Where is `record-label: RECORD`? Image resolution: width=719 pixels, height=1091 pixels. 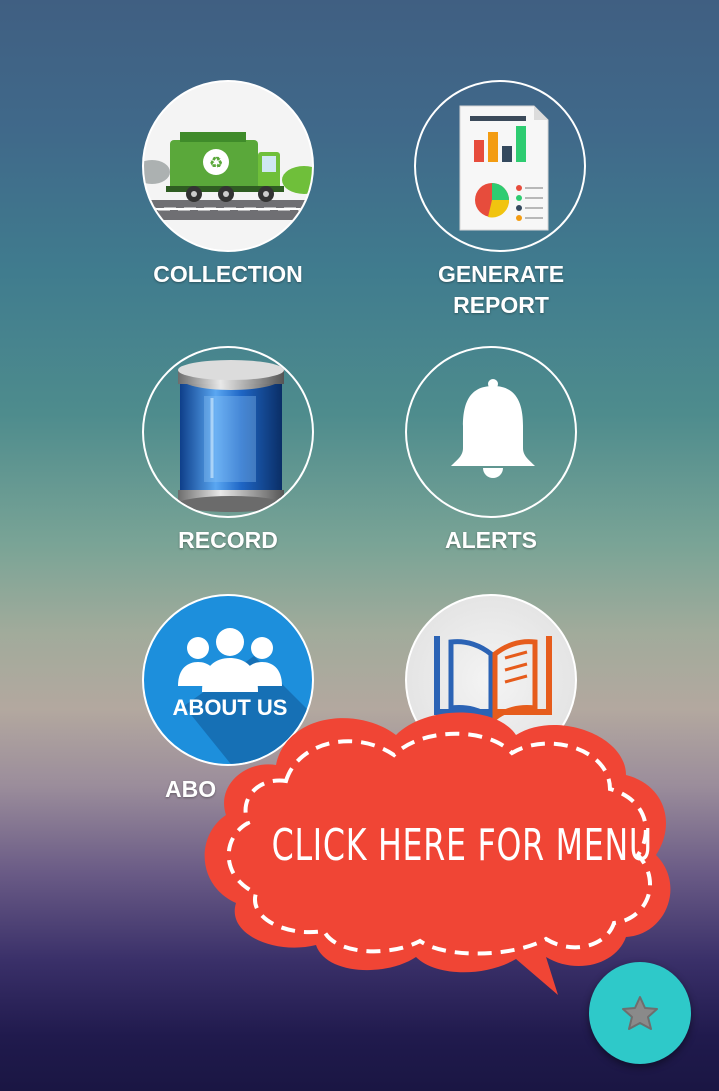
record-label: RECORD is located at coordinates (228, 540).